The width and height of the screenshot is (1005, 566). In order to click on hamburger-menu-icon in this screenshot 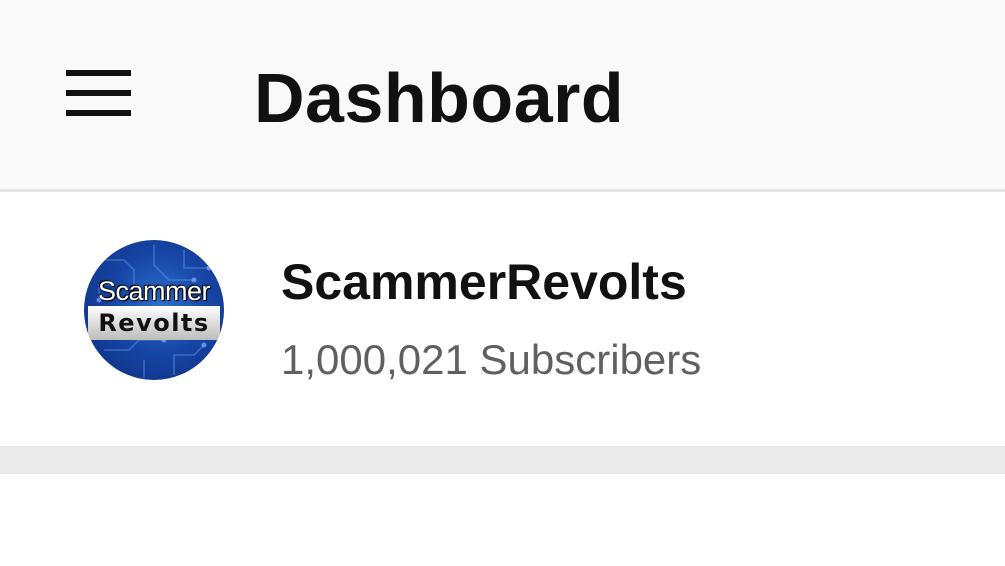, I will do `click(98, 95)`.